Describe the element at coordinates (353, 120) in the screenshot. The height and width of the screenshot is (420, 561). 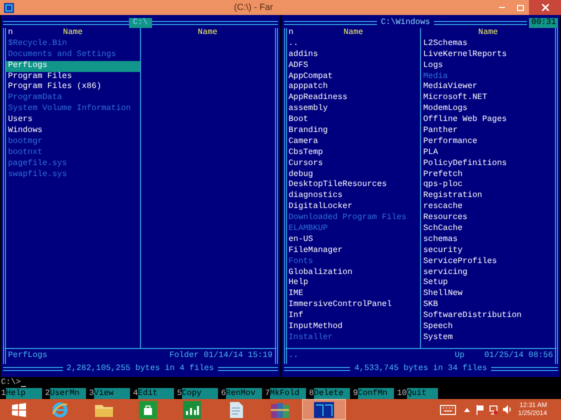
I see `file-entry: Boot` at that location.